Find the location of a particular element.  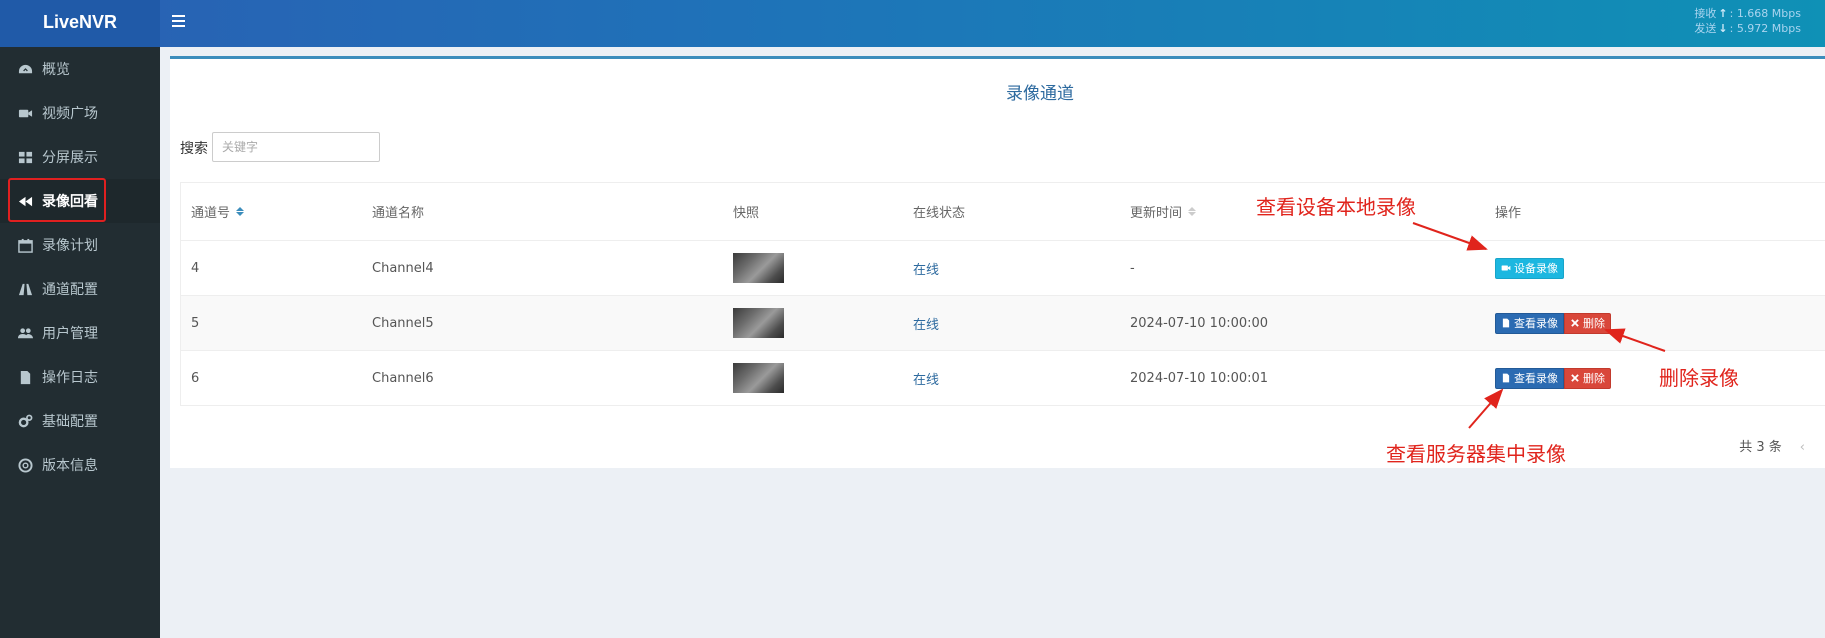

sidebar-item-split-screen: 分屏展示 is located at coordinates (80, 157).